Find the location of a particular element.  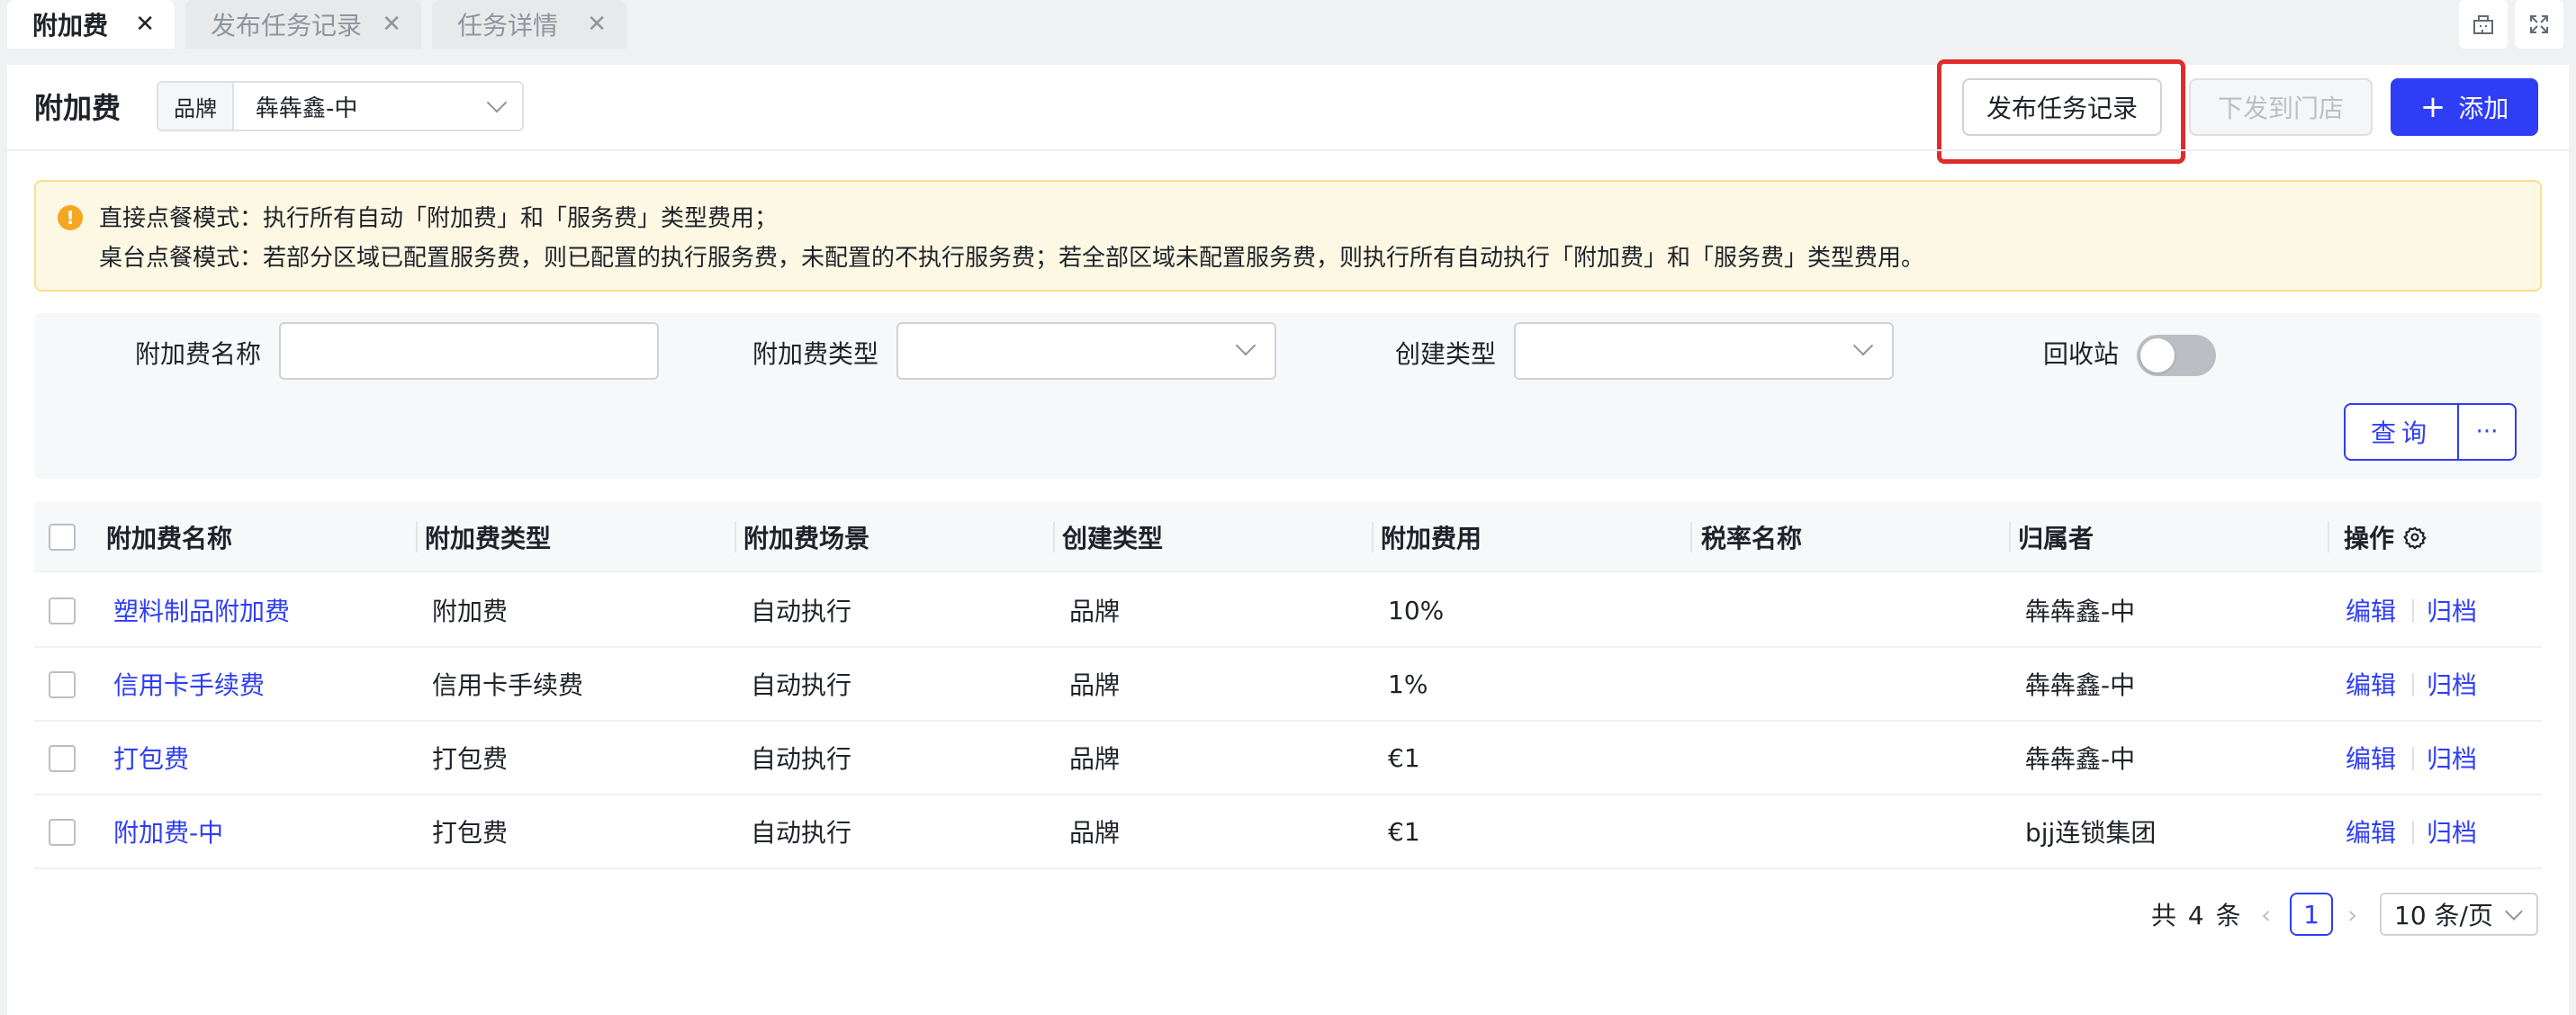

table-row: 附加费-中 打包费 自动执行 品牌 €1 bjj连锁集团 编辑 归档 is located at coordinates (1288, 832).